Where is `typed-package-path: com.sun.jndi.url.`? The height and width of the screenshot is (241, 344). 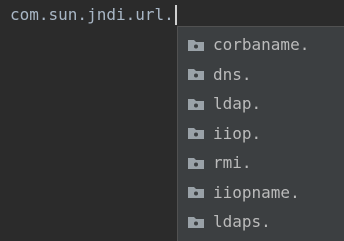 typed-package-path: com.sun.jndi.url. is located at coordinates (92, 14).